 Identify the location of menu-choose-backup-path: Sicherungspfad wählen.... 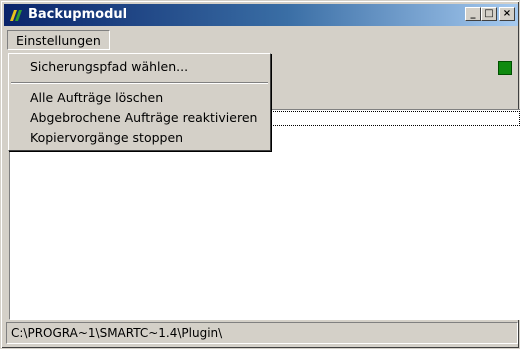
(109, 67).